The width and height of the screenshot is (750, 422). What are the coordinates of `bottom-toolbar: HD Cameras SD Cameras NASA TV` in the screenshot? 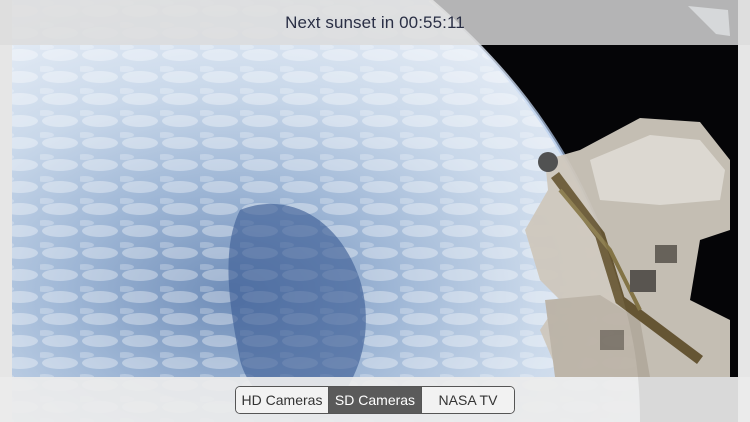 It's located at (375, 399).